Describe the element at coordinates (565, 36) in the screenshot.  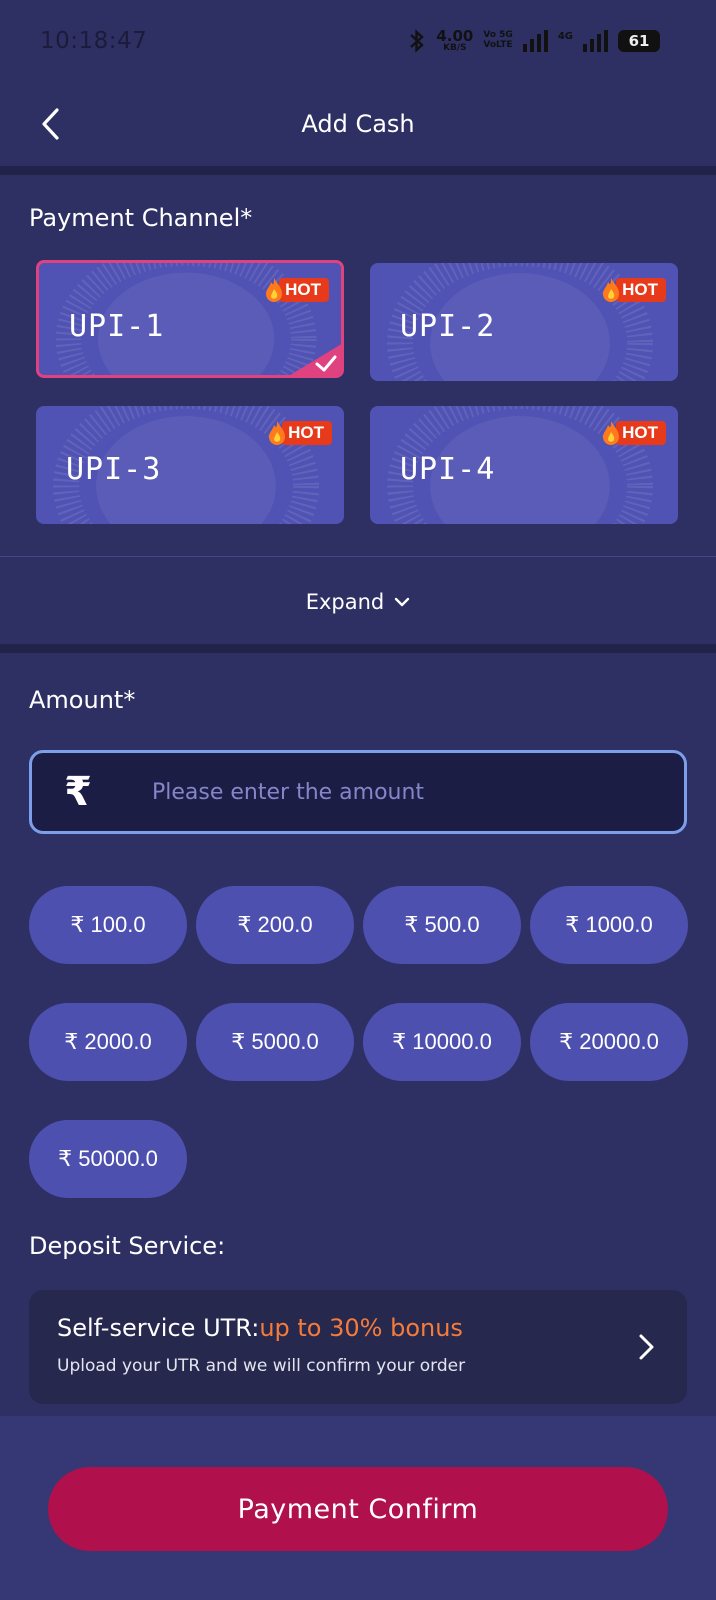
I see `network-type: 4G` at that location.